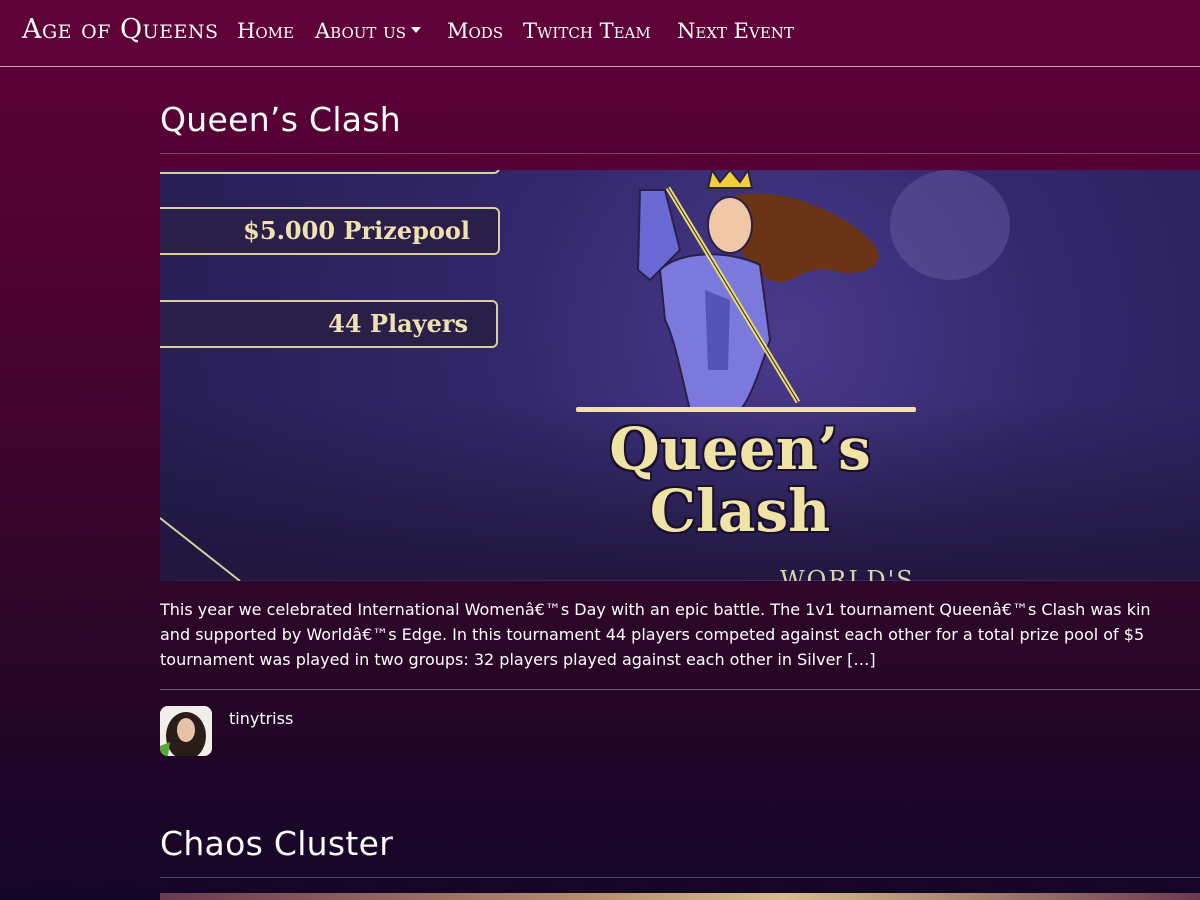  I want to click on banner-pill-top, so click(330, 172).